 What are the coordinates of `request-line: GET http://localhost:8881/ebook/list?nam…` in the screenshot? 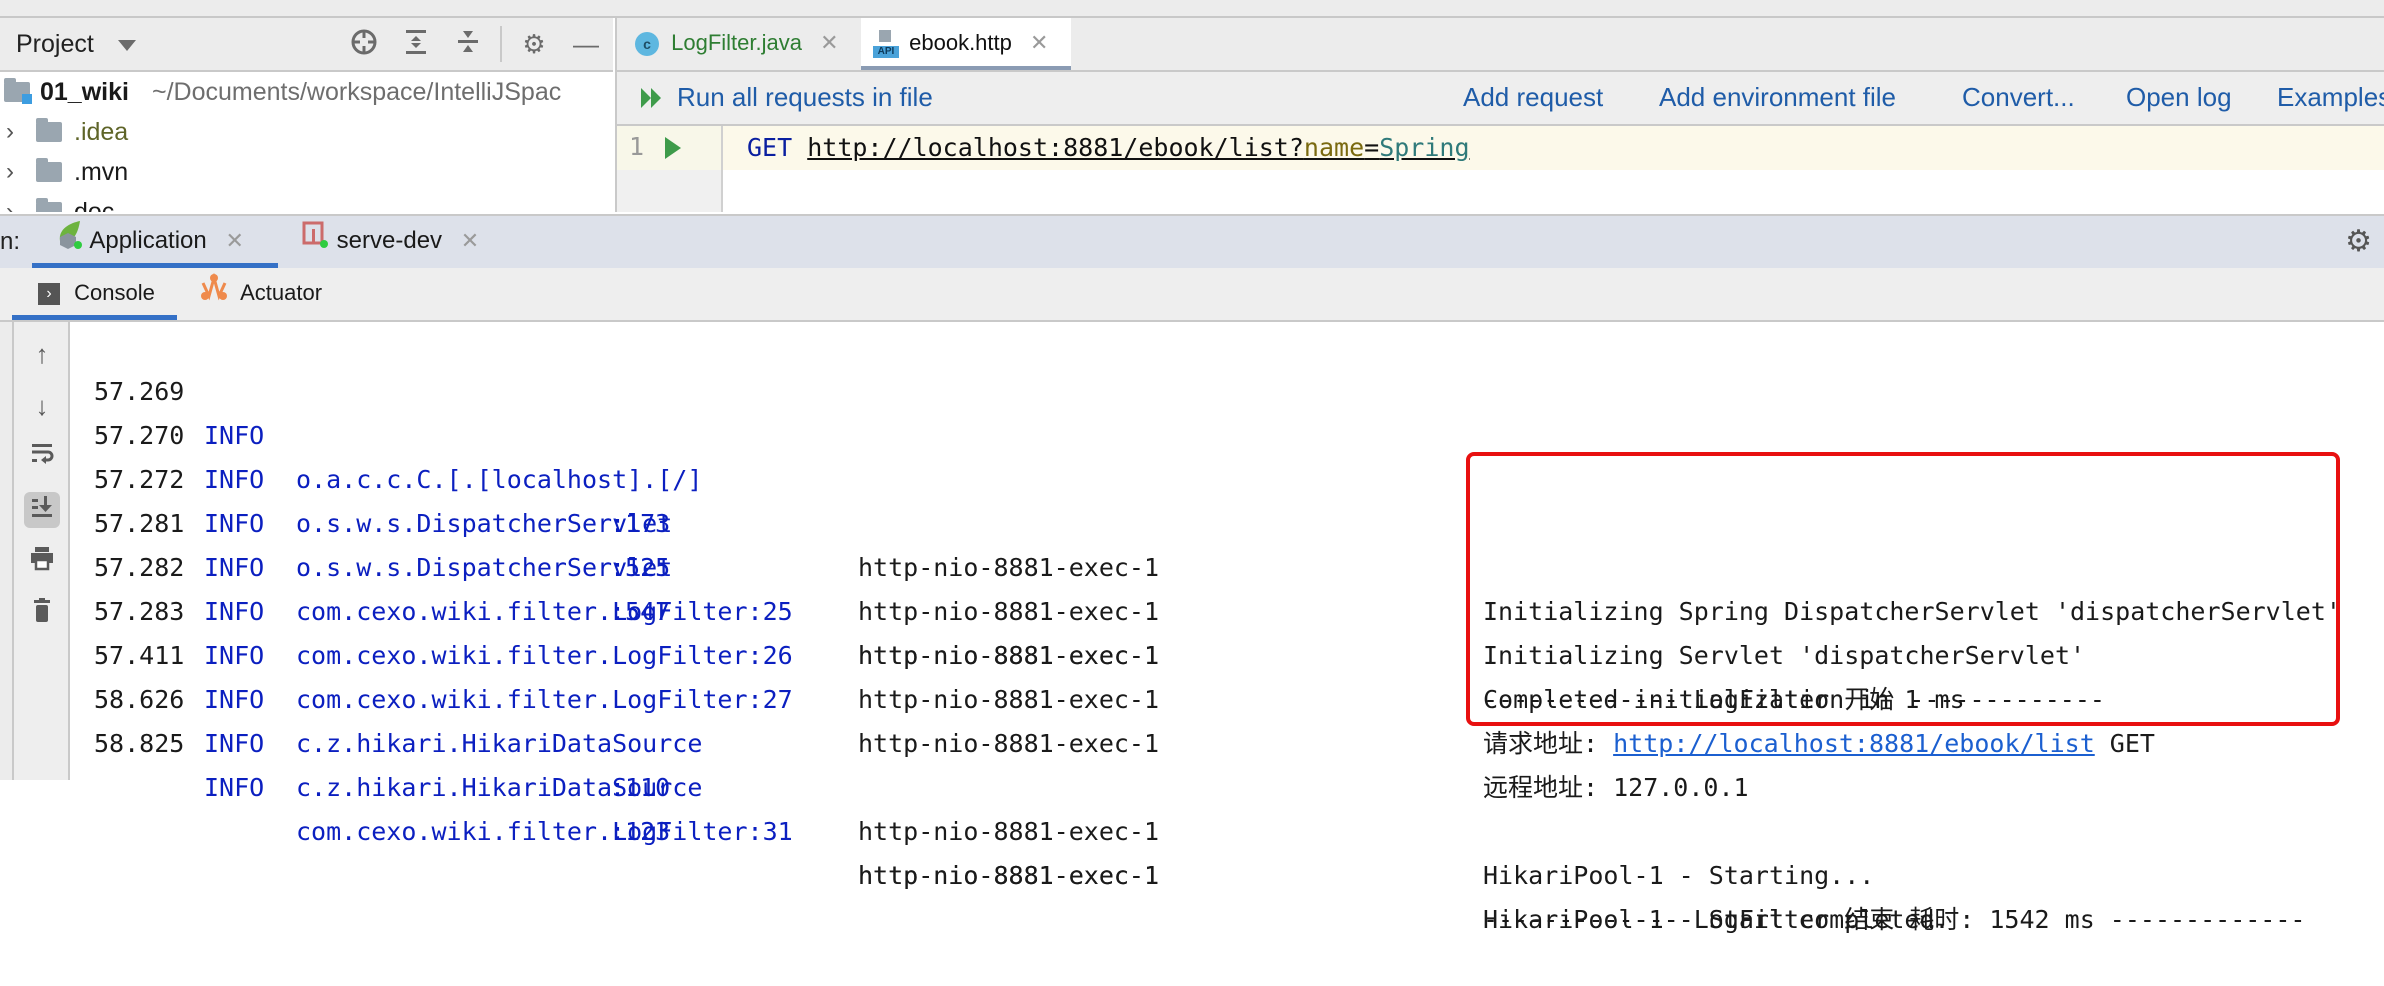 It's located at (1108, 147).